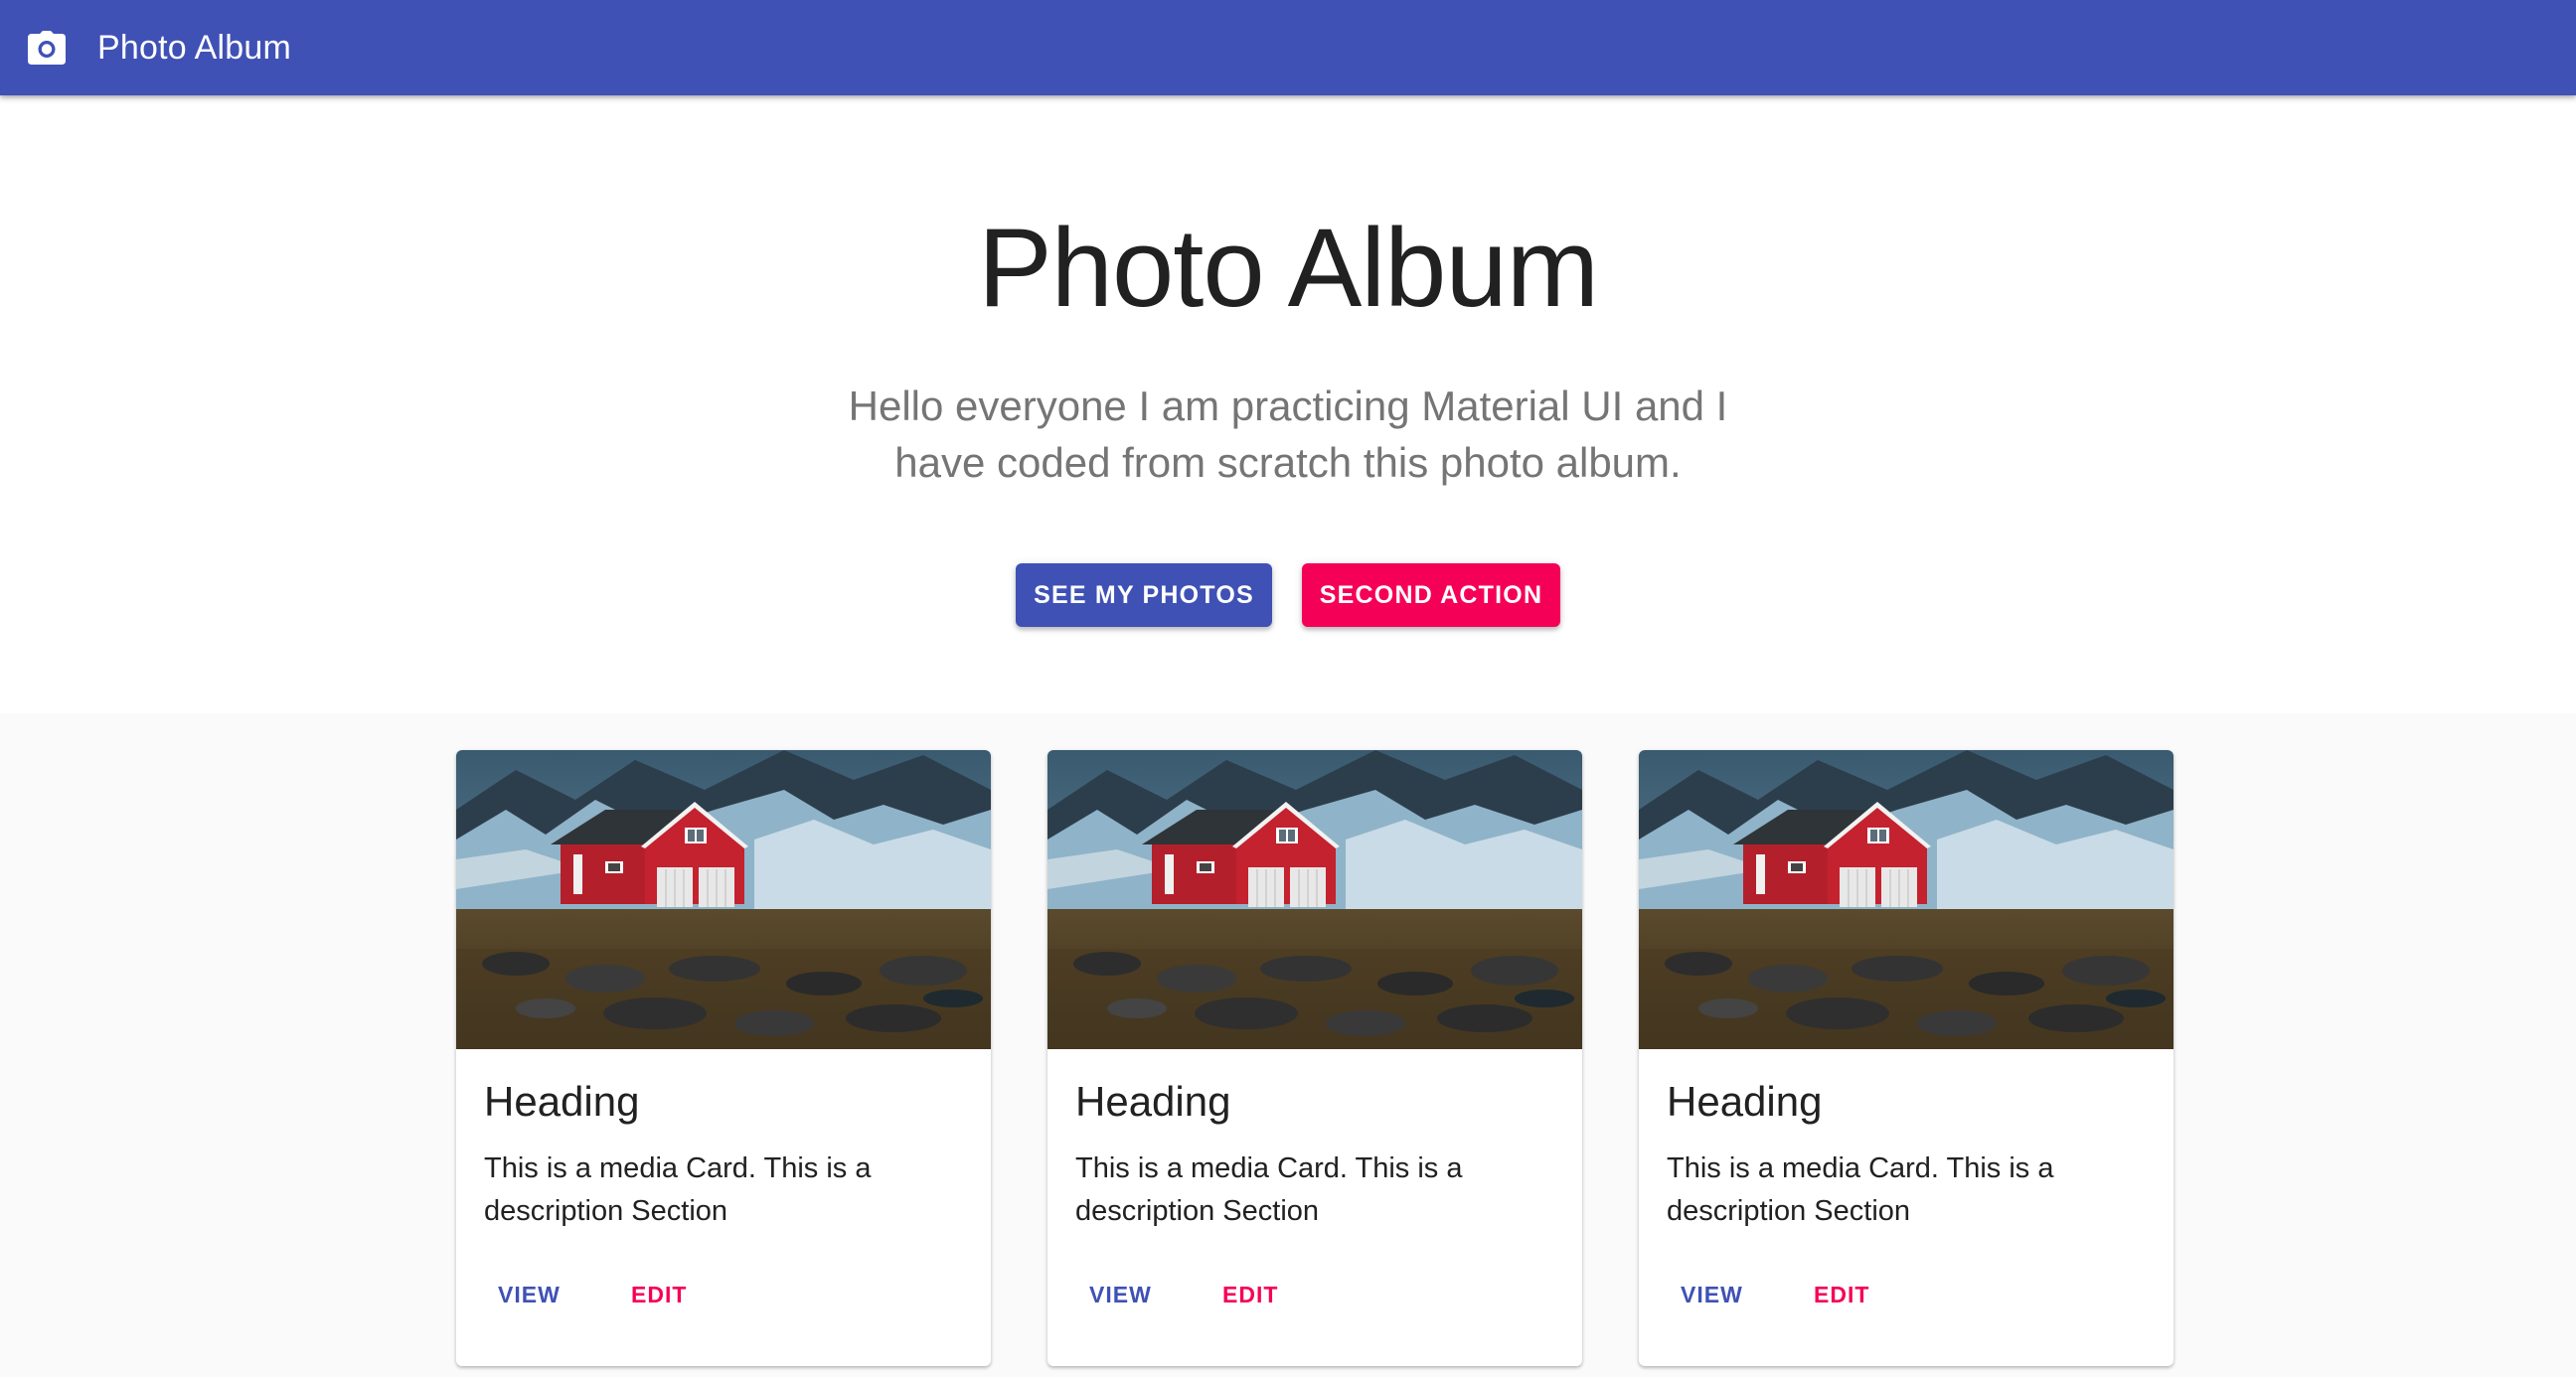  What do you see at coordinates (47, 48) in the screenshot?
I see `camera-icon` at bounding box center [47, 48].